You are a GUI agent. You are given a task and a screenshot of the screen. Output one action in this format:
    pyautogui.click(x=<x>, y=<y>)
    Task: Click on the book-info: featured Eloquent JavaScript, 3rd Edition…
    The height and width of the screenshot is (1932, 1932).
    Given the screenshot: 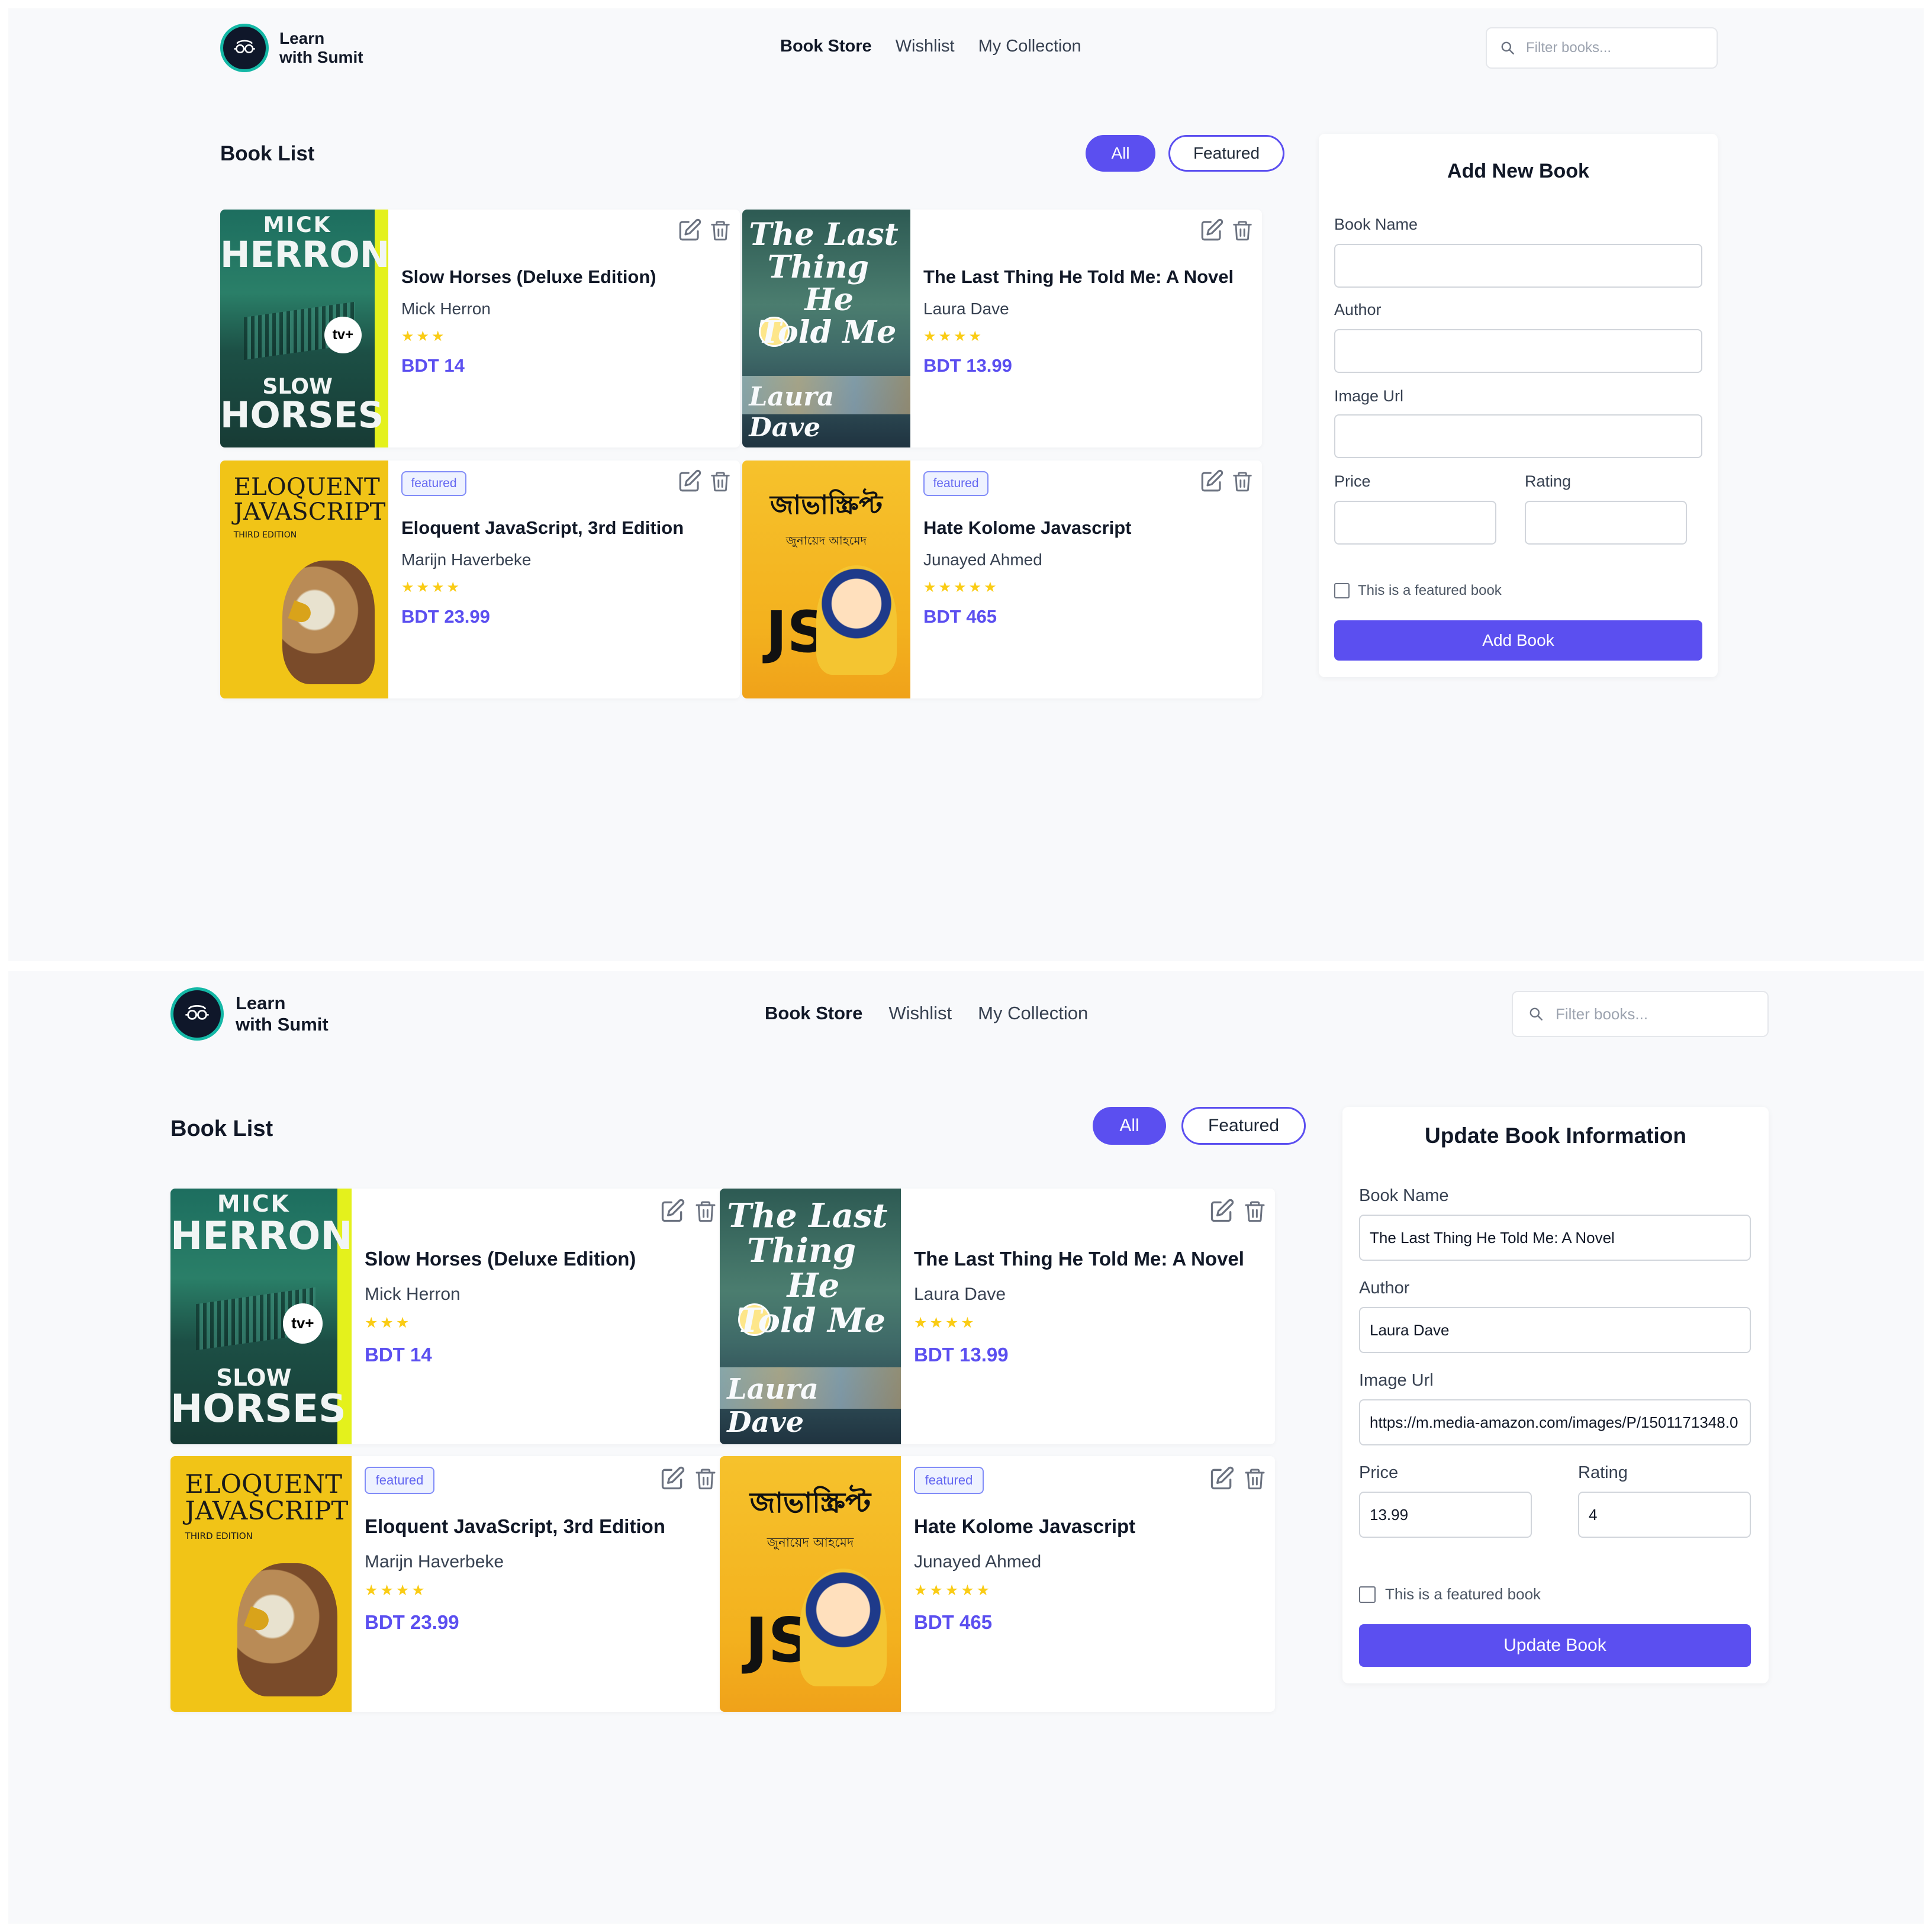 What is the action you would take?
    pyautogui.click(x=539, y=1584)
    